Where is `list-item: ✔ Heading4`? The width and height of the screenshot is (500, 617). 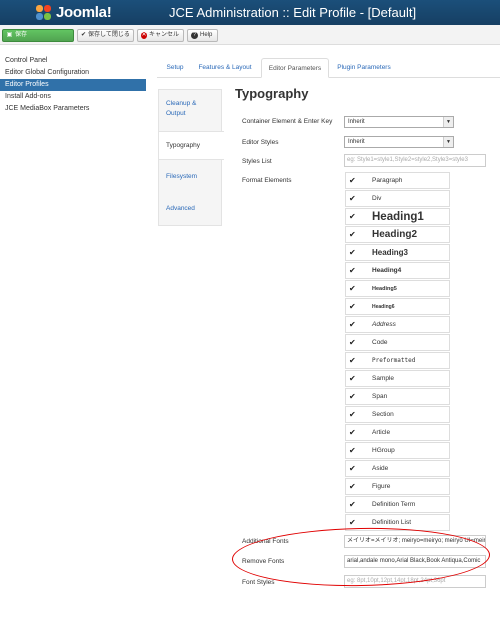
list-item: ✔ Heading4 is located at coordinates (397, 270).